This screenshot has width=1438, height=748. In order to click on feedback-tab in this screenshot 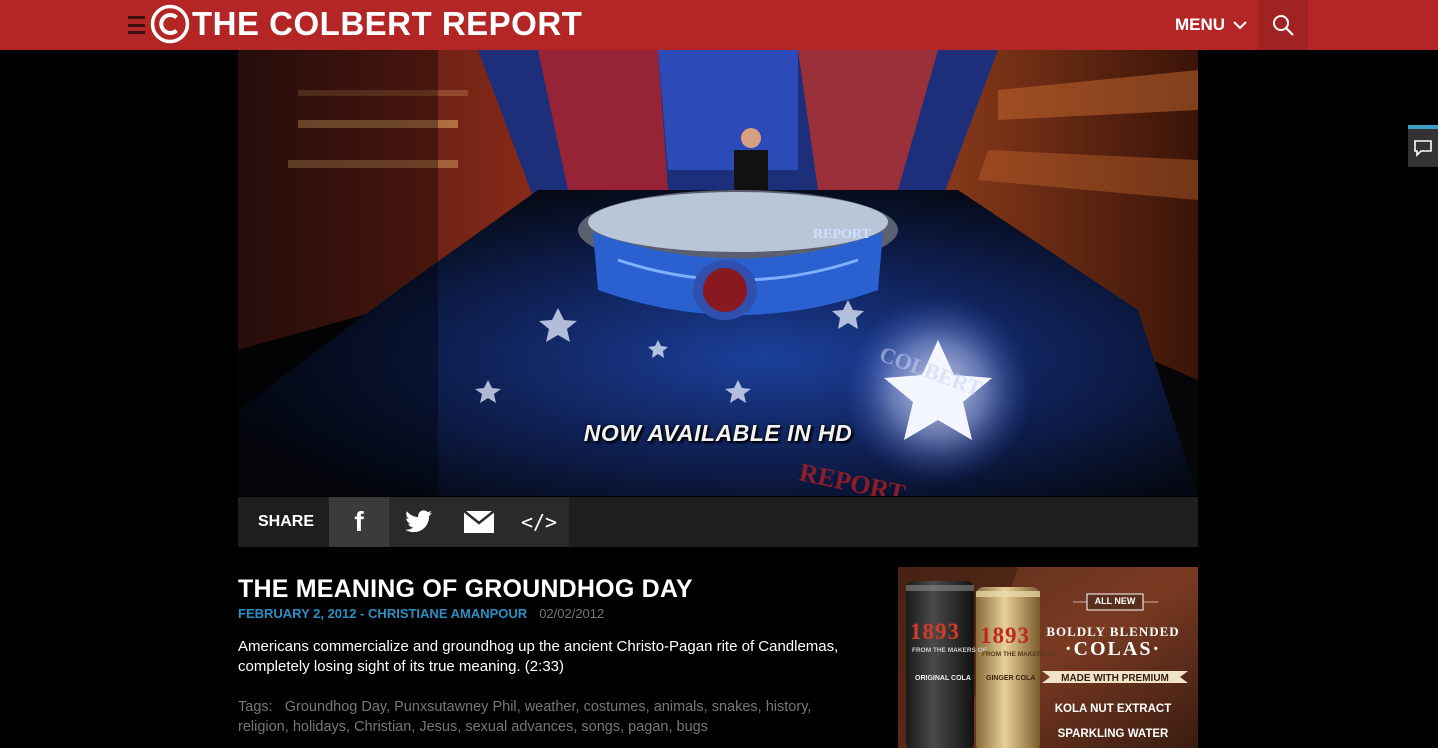, I will do `click(1423, 146)`.